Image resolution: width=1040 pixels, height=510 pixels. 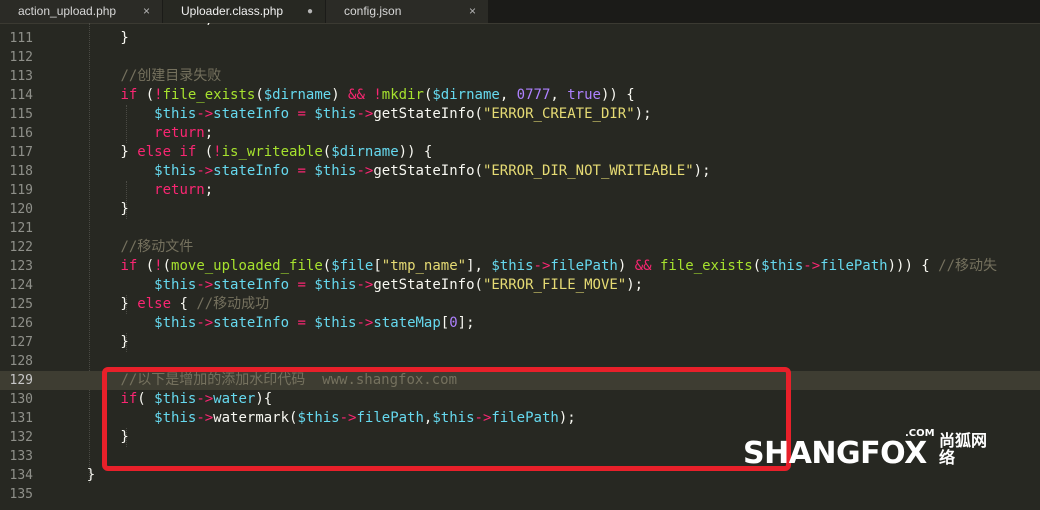 I want to click on line-number: 112, so click(x=21, y=57).